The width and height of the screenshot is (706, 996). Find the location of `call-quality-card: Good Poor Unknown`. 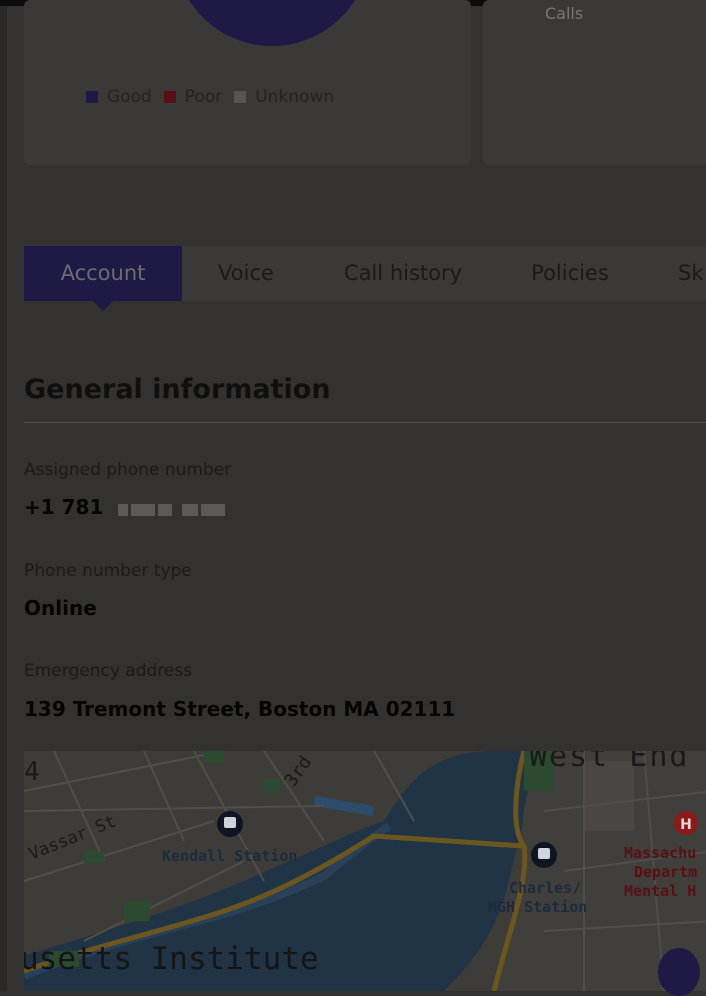

call-quality-card: Good Poor Unknown is located at coordinates (247, 82).